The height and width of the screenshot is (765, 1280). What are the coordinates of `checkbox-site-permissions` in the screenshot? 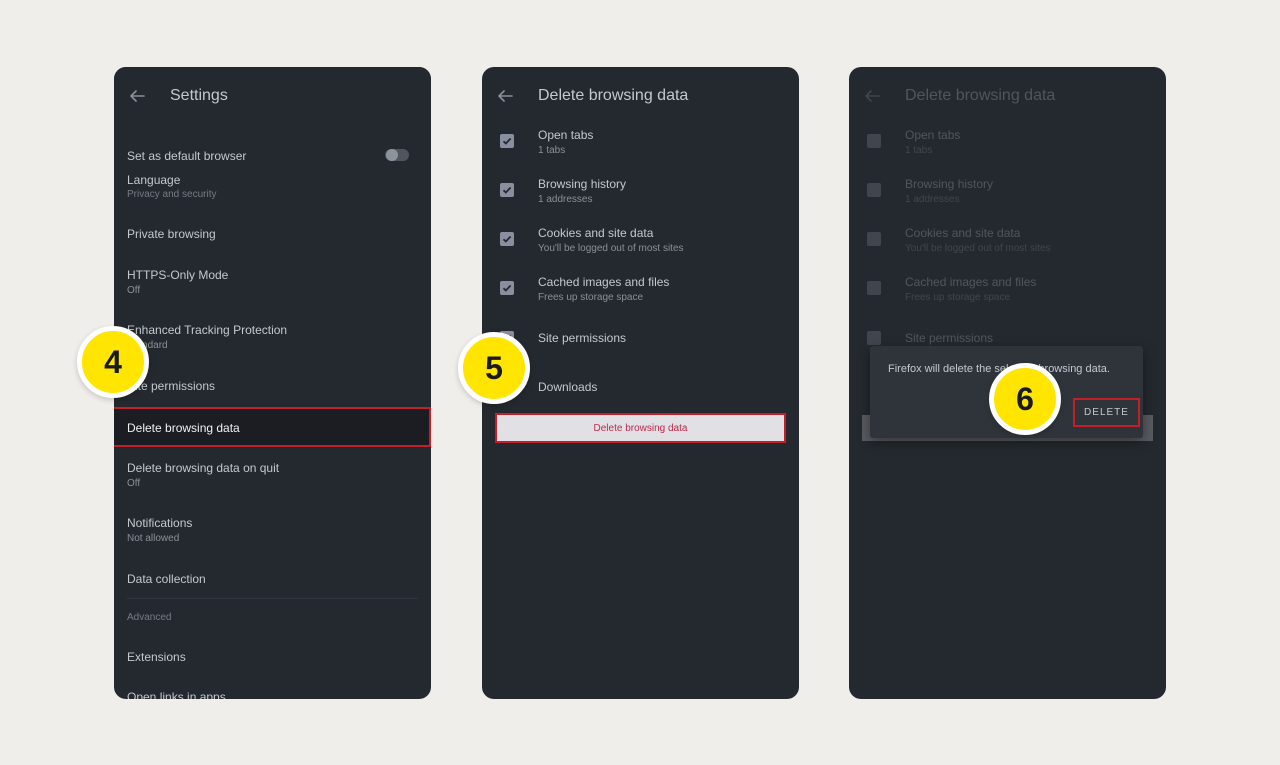 It's located at (874, 338).